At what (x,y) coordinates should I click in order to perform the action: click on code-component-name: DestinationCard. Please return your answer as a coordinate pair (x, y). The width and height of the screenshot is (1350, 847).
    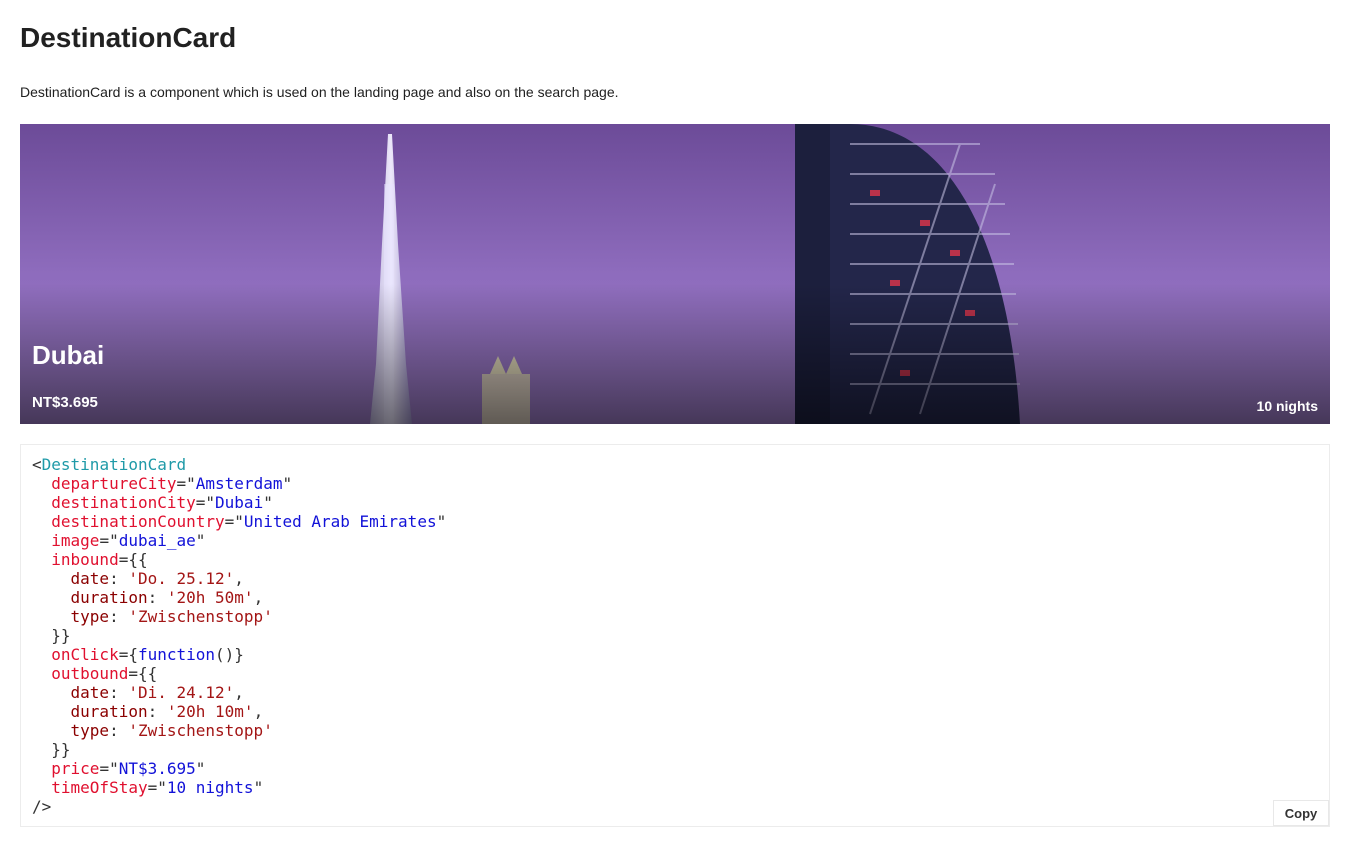
    Looking at the image, I should click on (114, 464).